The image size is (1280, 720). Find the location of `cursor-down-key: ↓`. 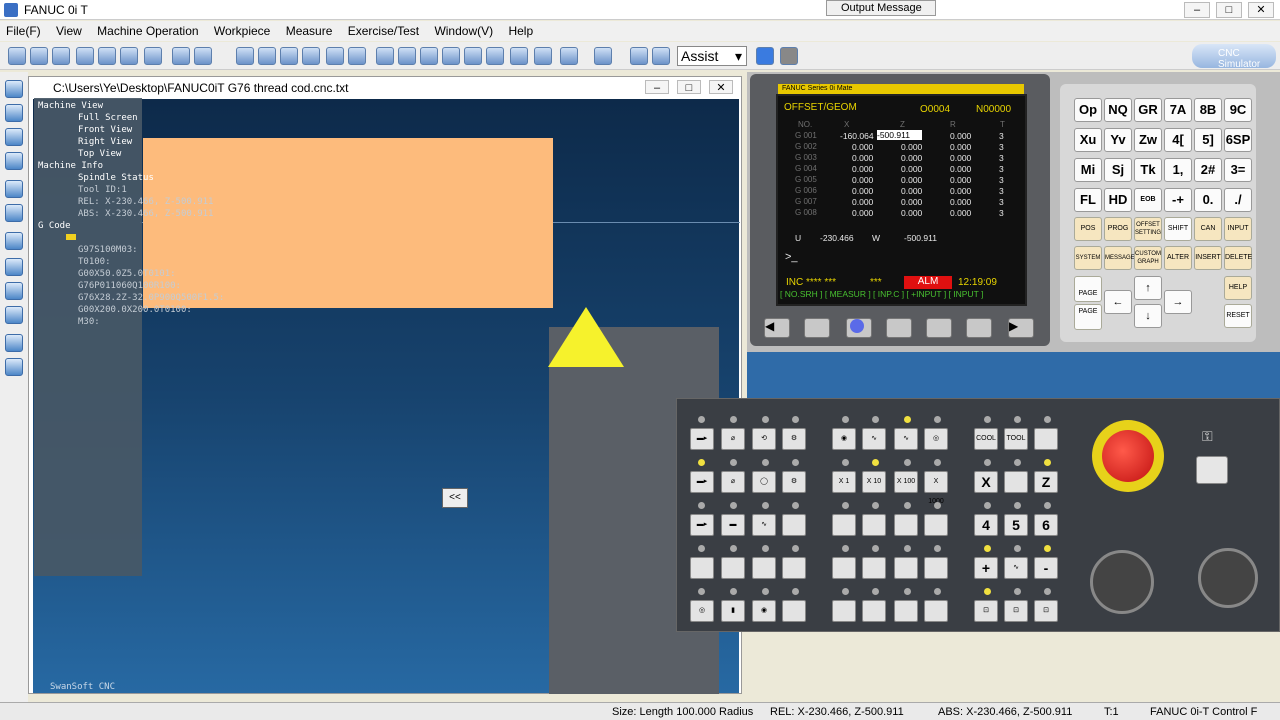

cursor-down-key: ↓ is located at coordinates (1148, 316).